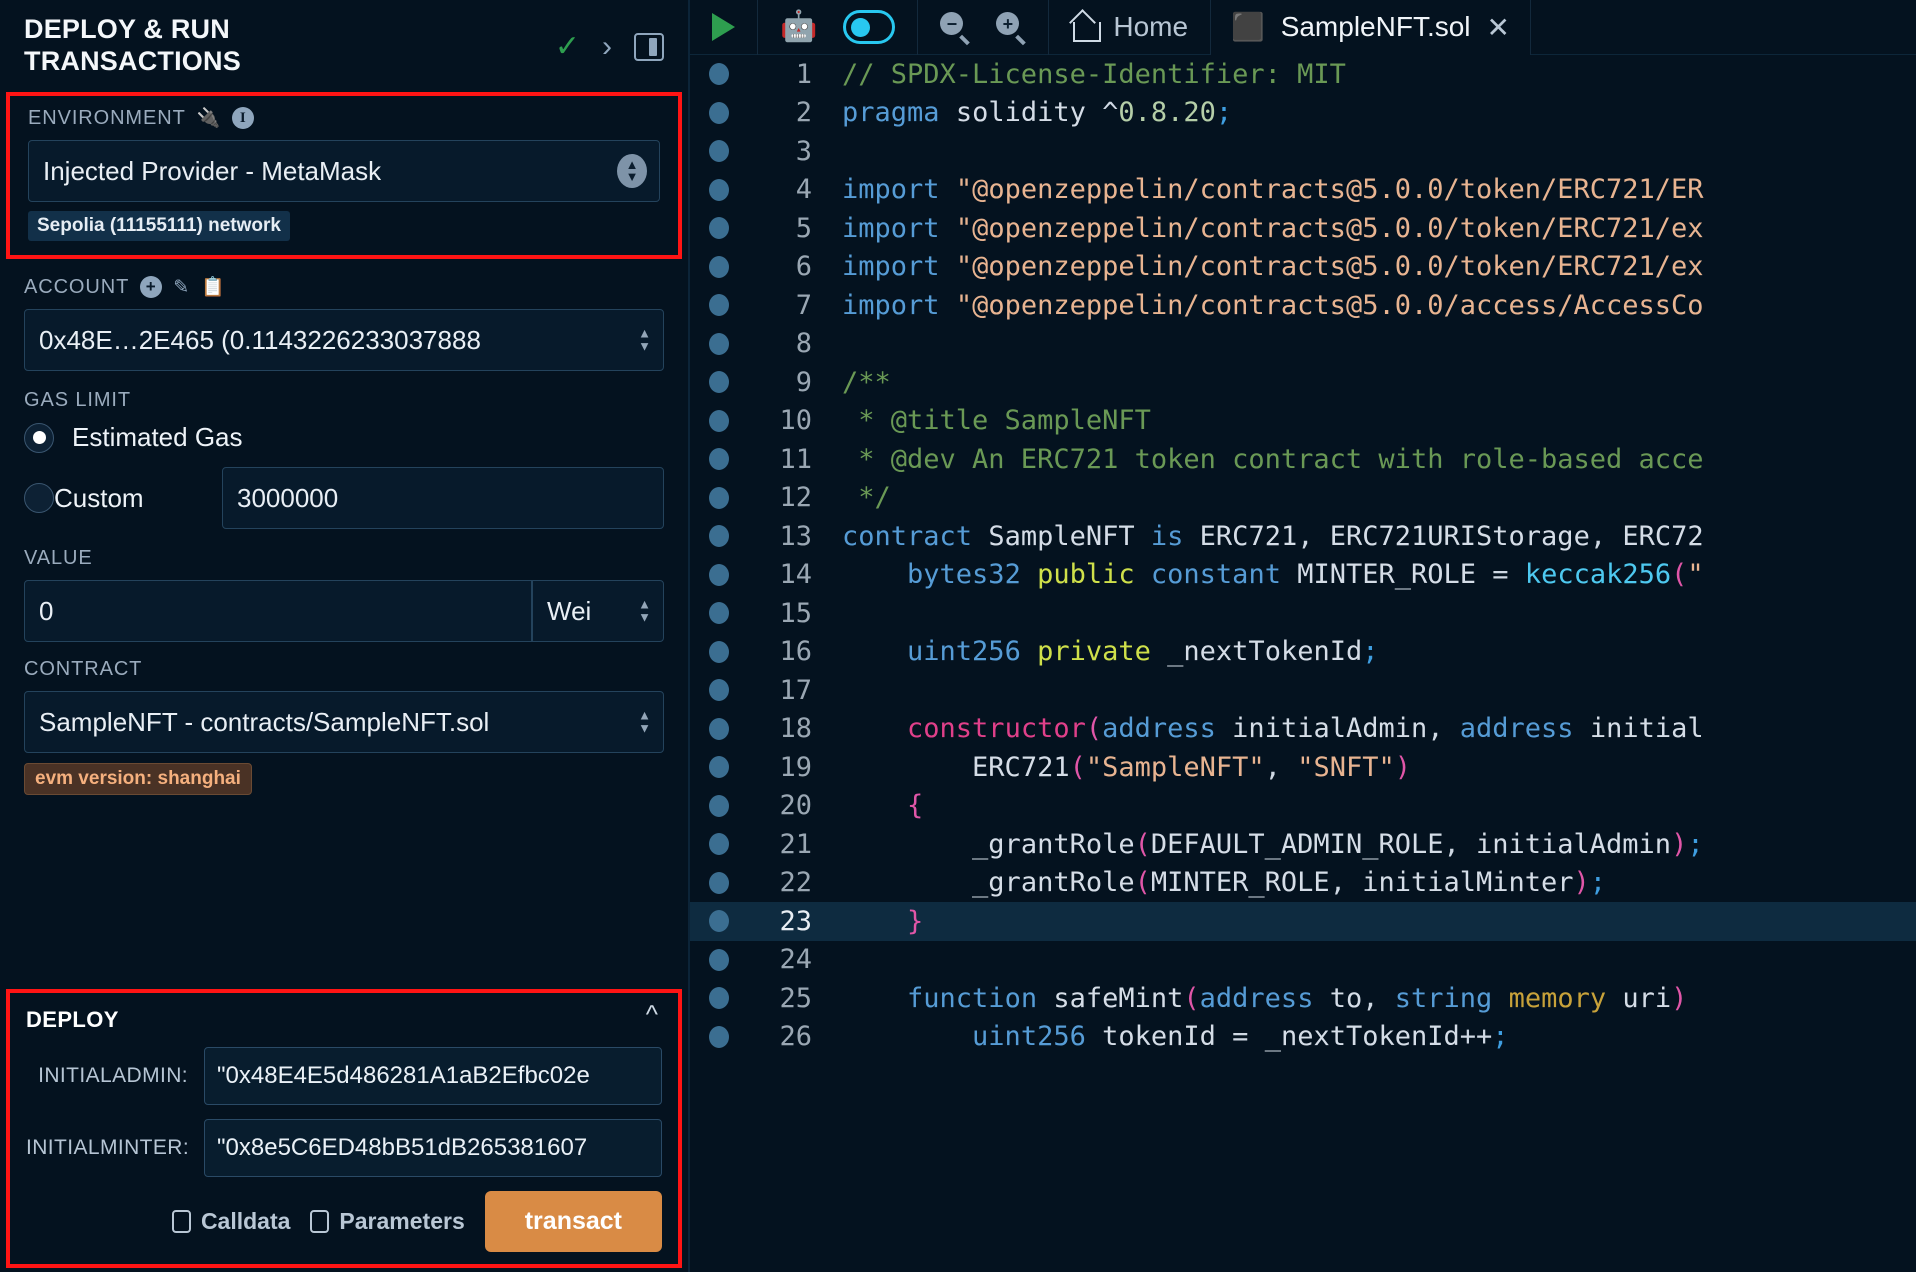 Image resolution: width=1916 pixels, height=1272 pixels. Describe the element at coordinates (385, 1221) in the screenshot. I see `copy-parameters-button: Parameters` at that location.